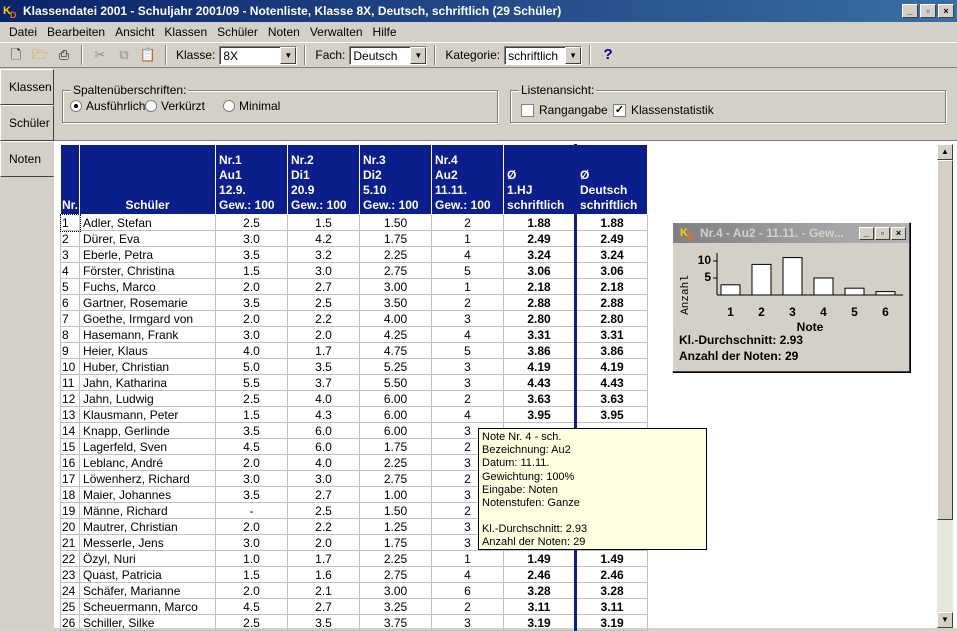 Image resolution: width=957 pixels, height=631 pixels. I want to click on cell-avg-hj: 3.95, so click(540, 414).